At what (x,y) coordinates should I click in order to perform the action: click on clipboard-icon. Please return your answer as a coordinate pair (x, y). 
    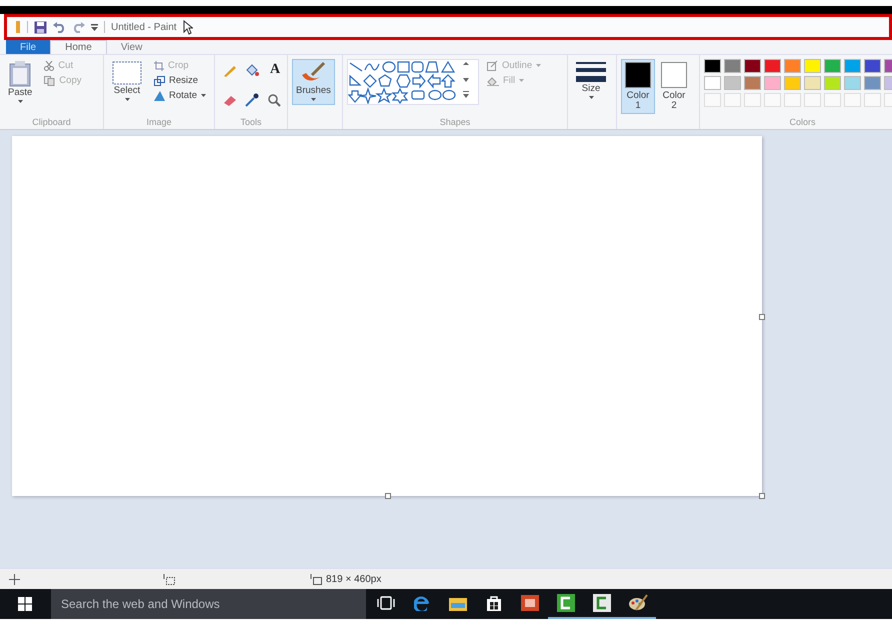
    Looking at the image, I should click on (20, 74).